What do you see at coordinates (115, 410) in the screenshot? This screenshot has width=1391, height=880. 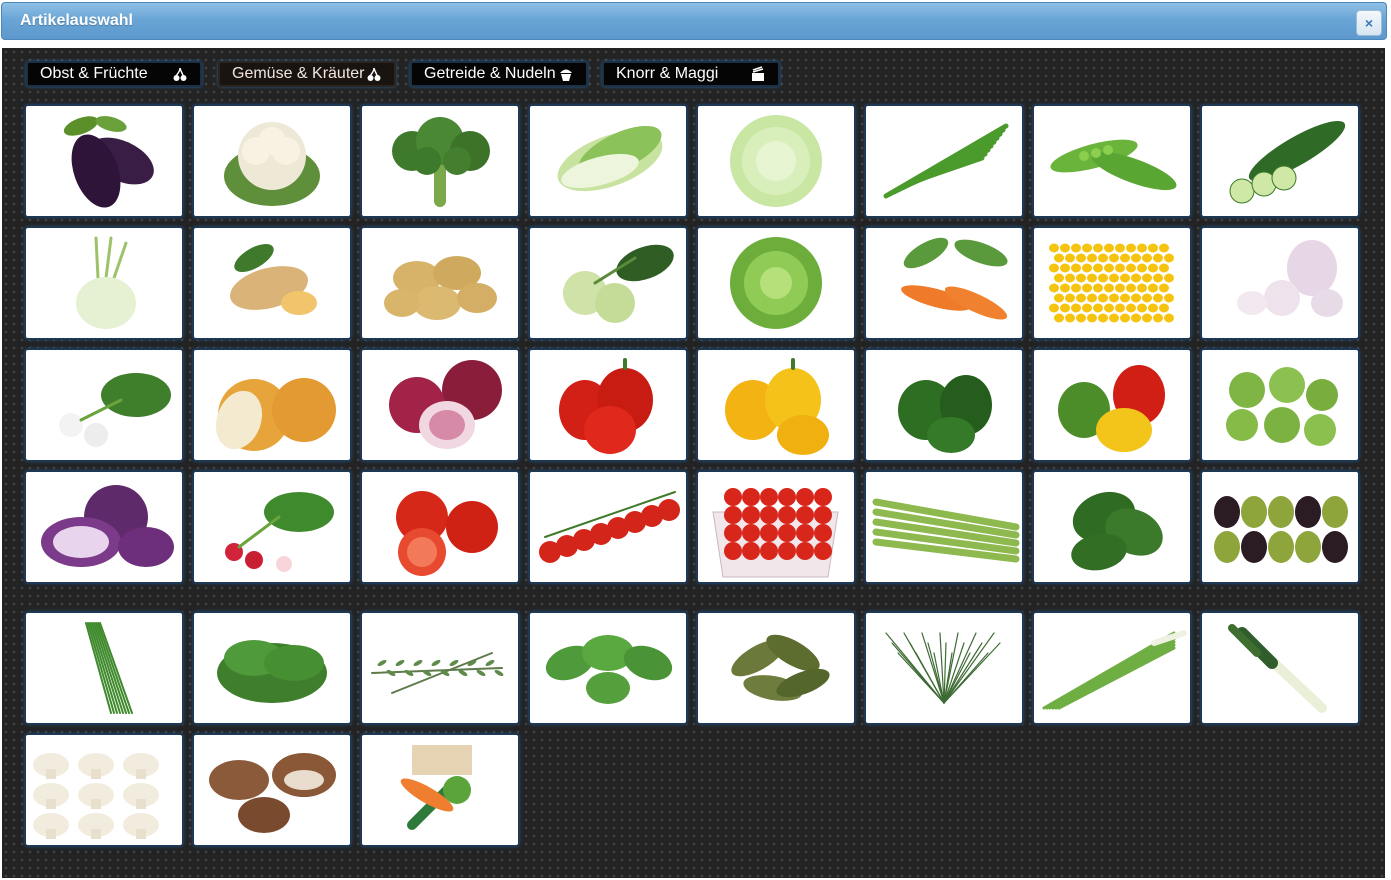 I see `turnips-image` at bounding box center [115, 410].